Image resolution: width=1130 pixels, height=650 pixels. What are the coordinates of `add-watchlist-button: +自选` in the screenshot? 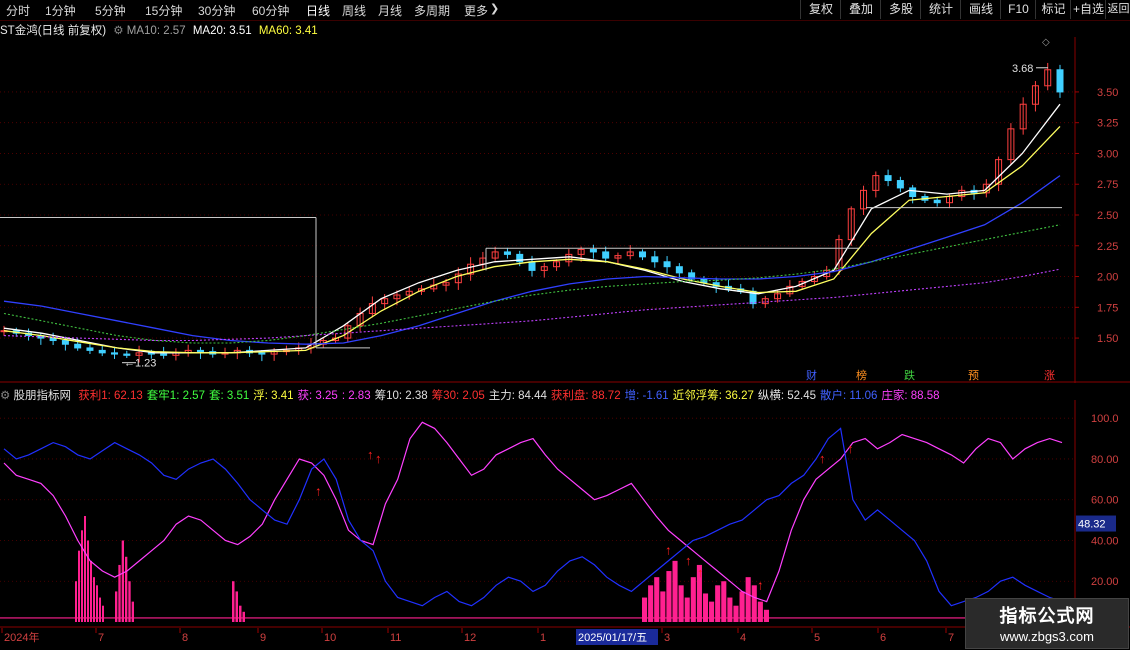 It's located at (1088, 9).